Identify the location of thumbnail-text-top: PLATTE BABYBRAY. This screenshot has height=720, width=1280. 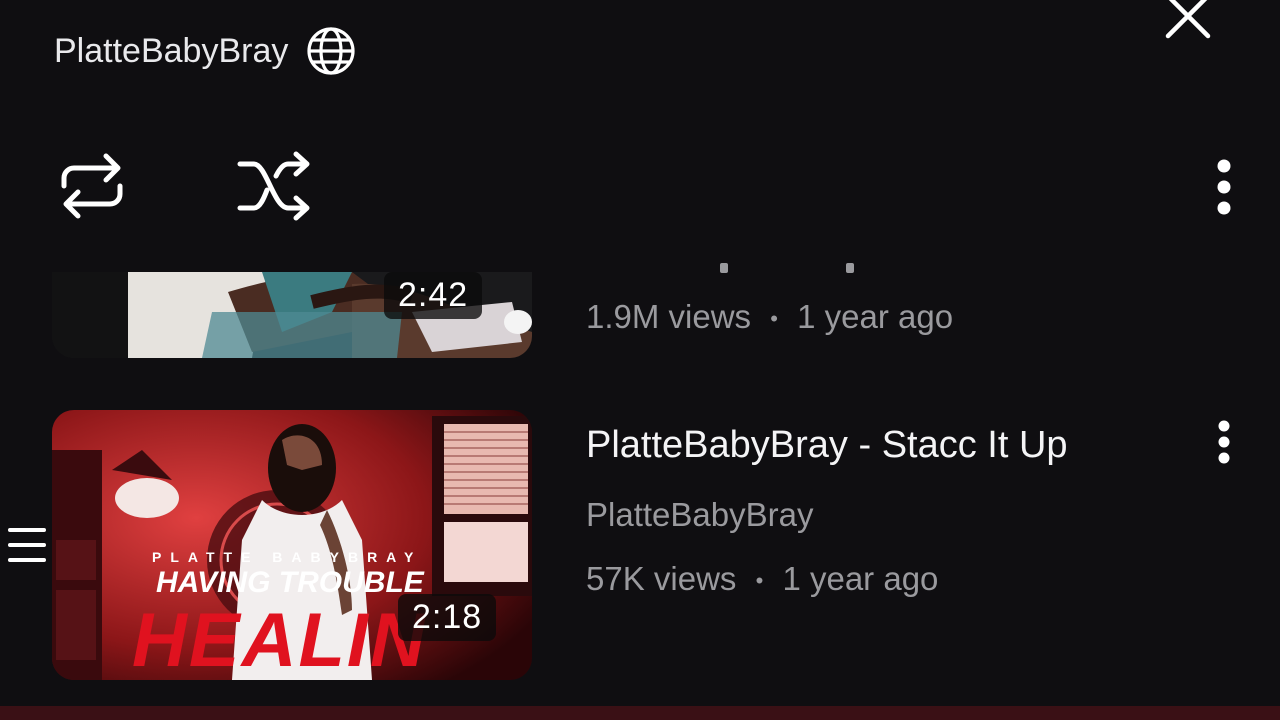
(287, 557).